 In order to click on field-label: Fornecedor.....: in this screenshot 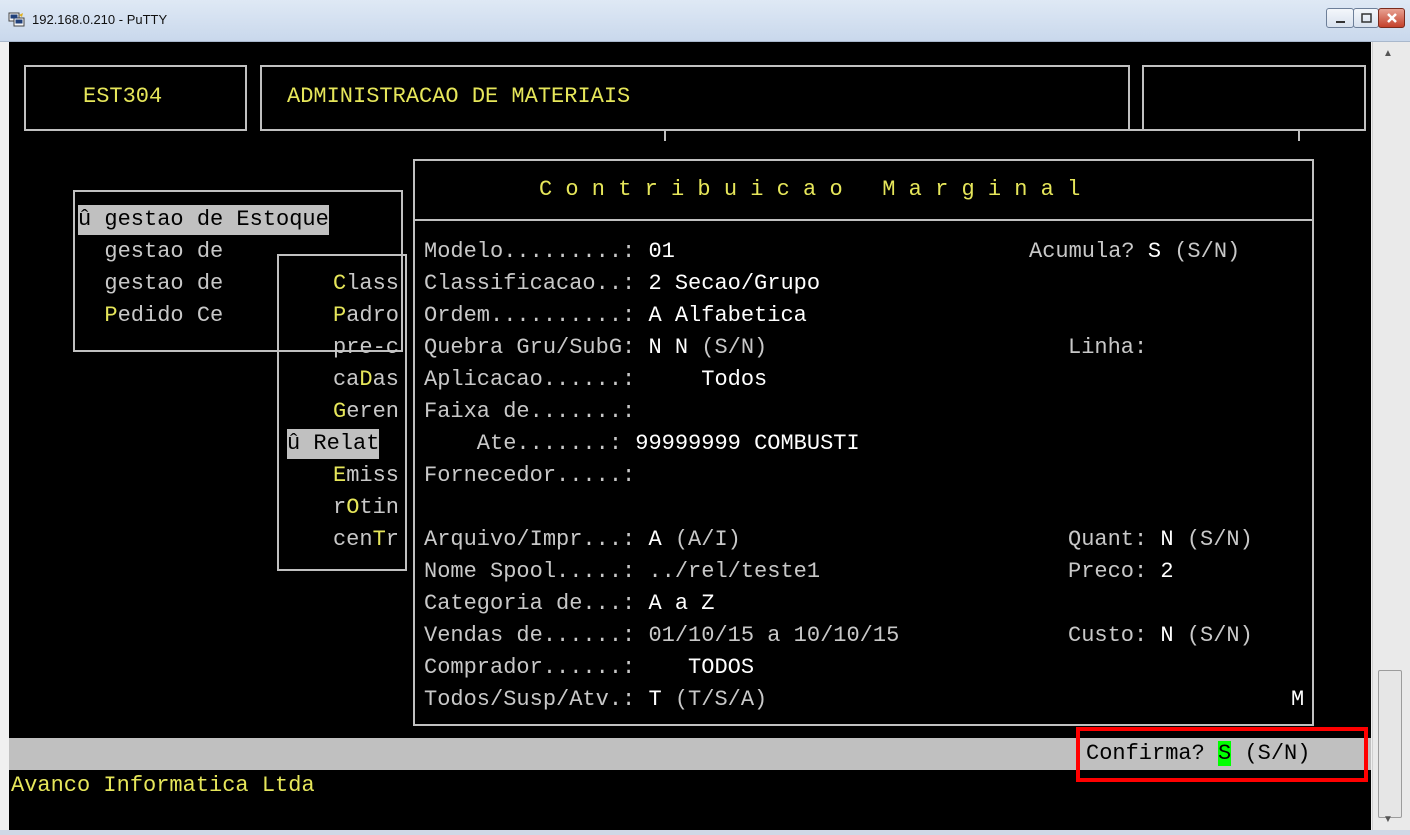, I will do `click(530, 475)`.